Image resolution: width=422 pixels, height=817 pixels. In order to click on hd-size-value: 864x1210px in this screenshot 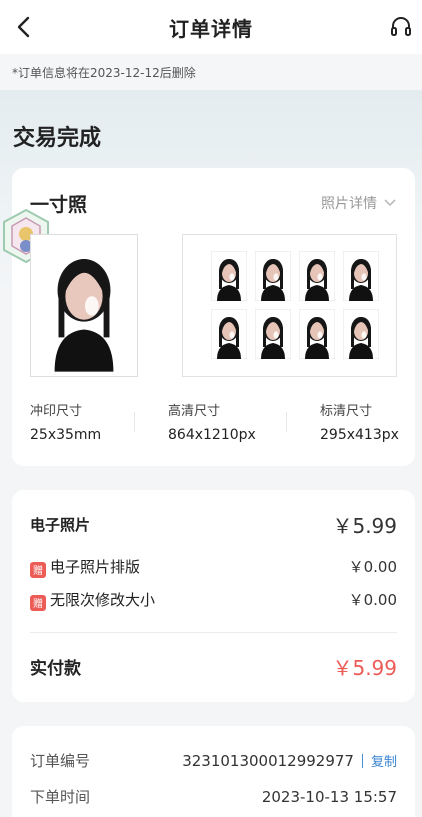, I will do `click(212, 435)`.